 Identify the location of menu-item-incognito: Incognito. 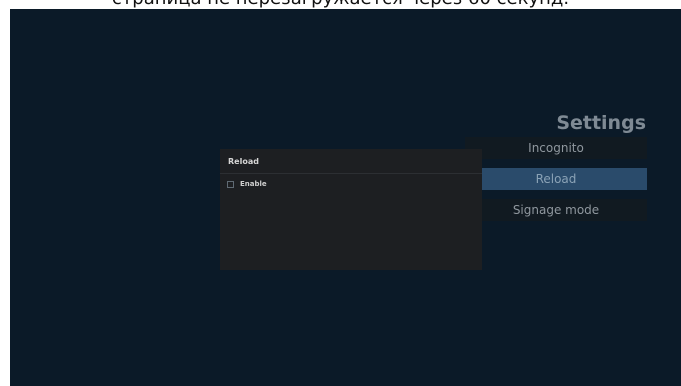
(556, 148).